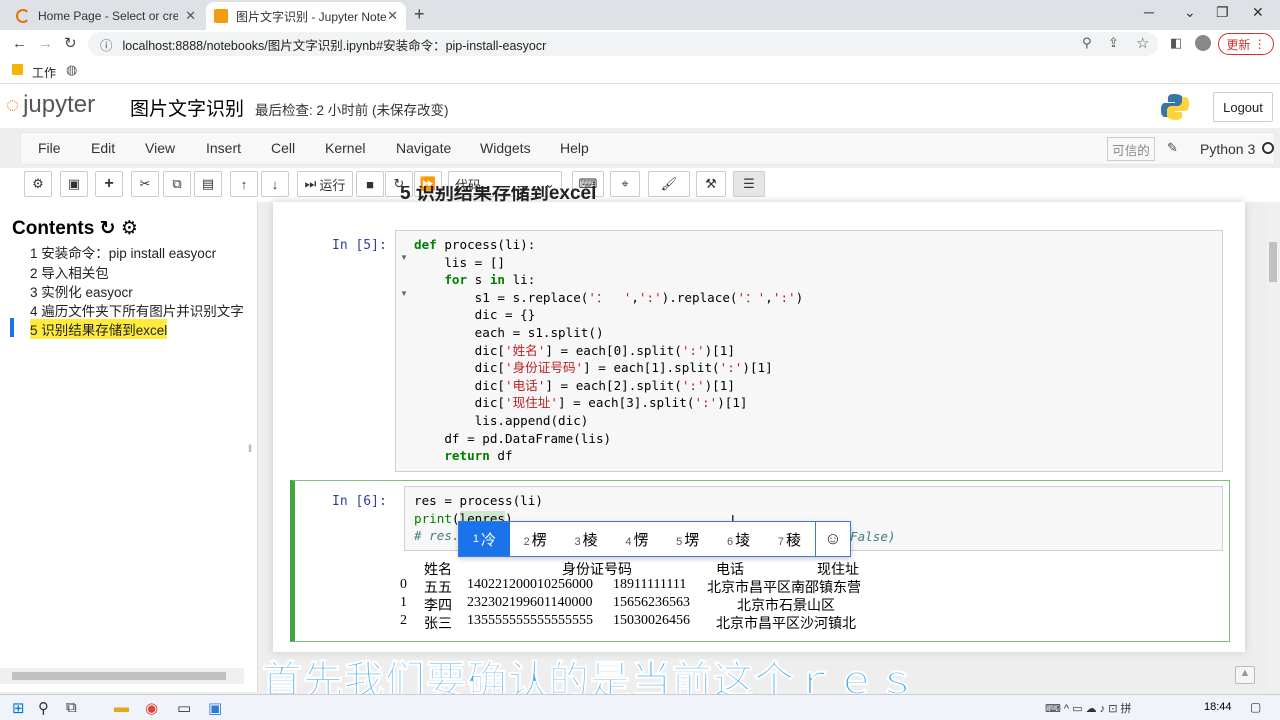  I want to click on resize-handle: ‖, so click(250, 449).